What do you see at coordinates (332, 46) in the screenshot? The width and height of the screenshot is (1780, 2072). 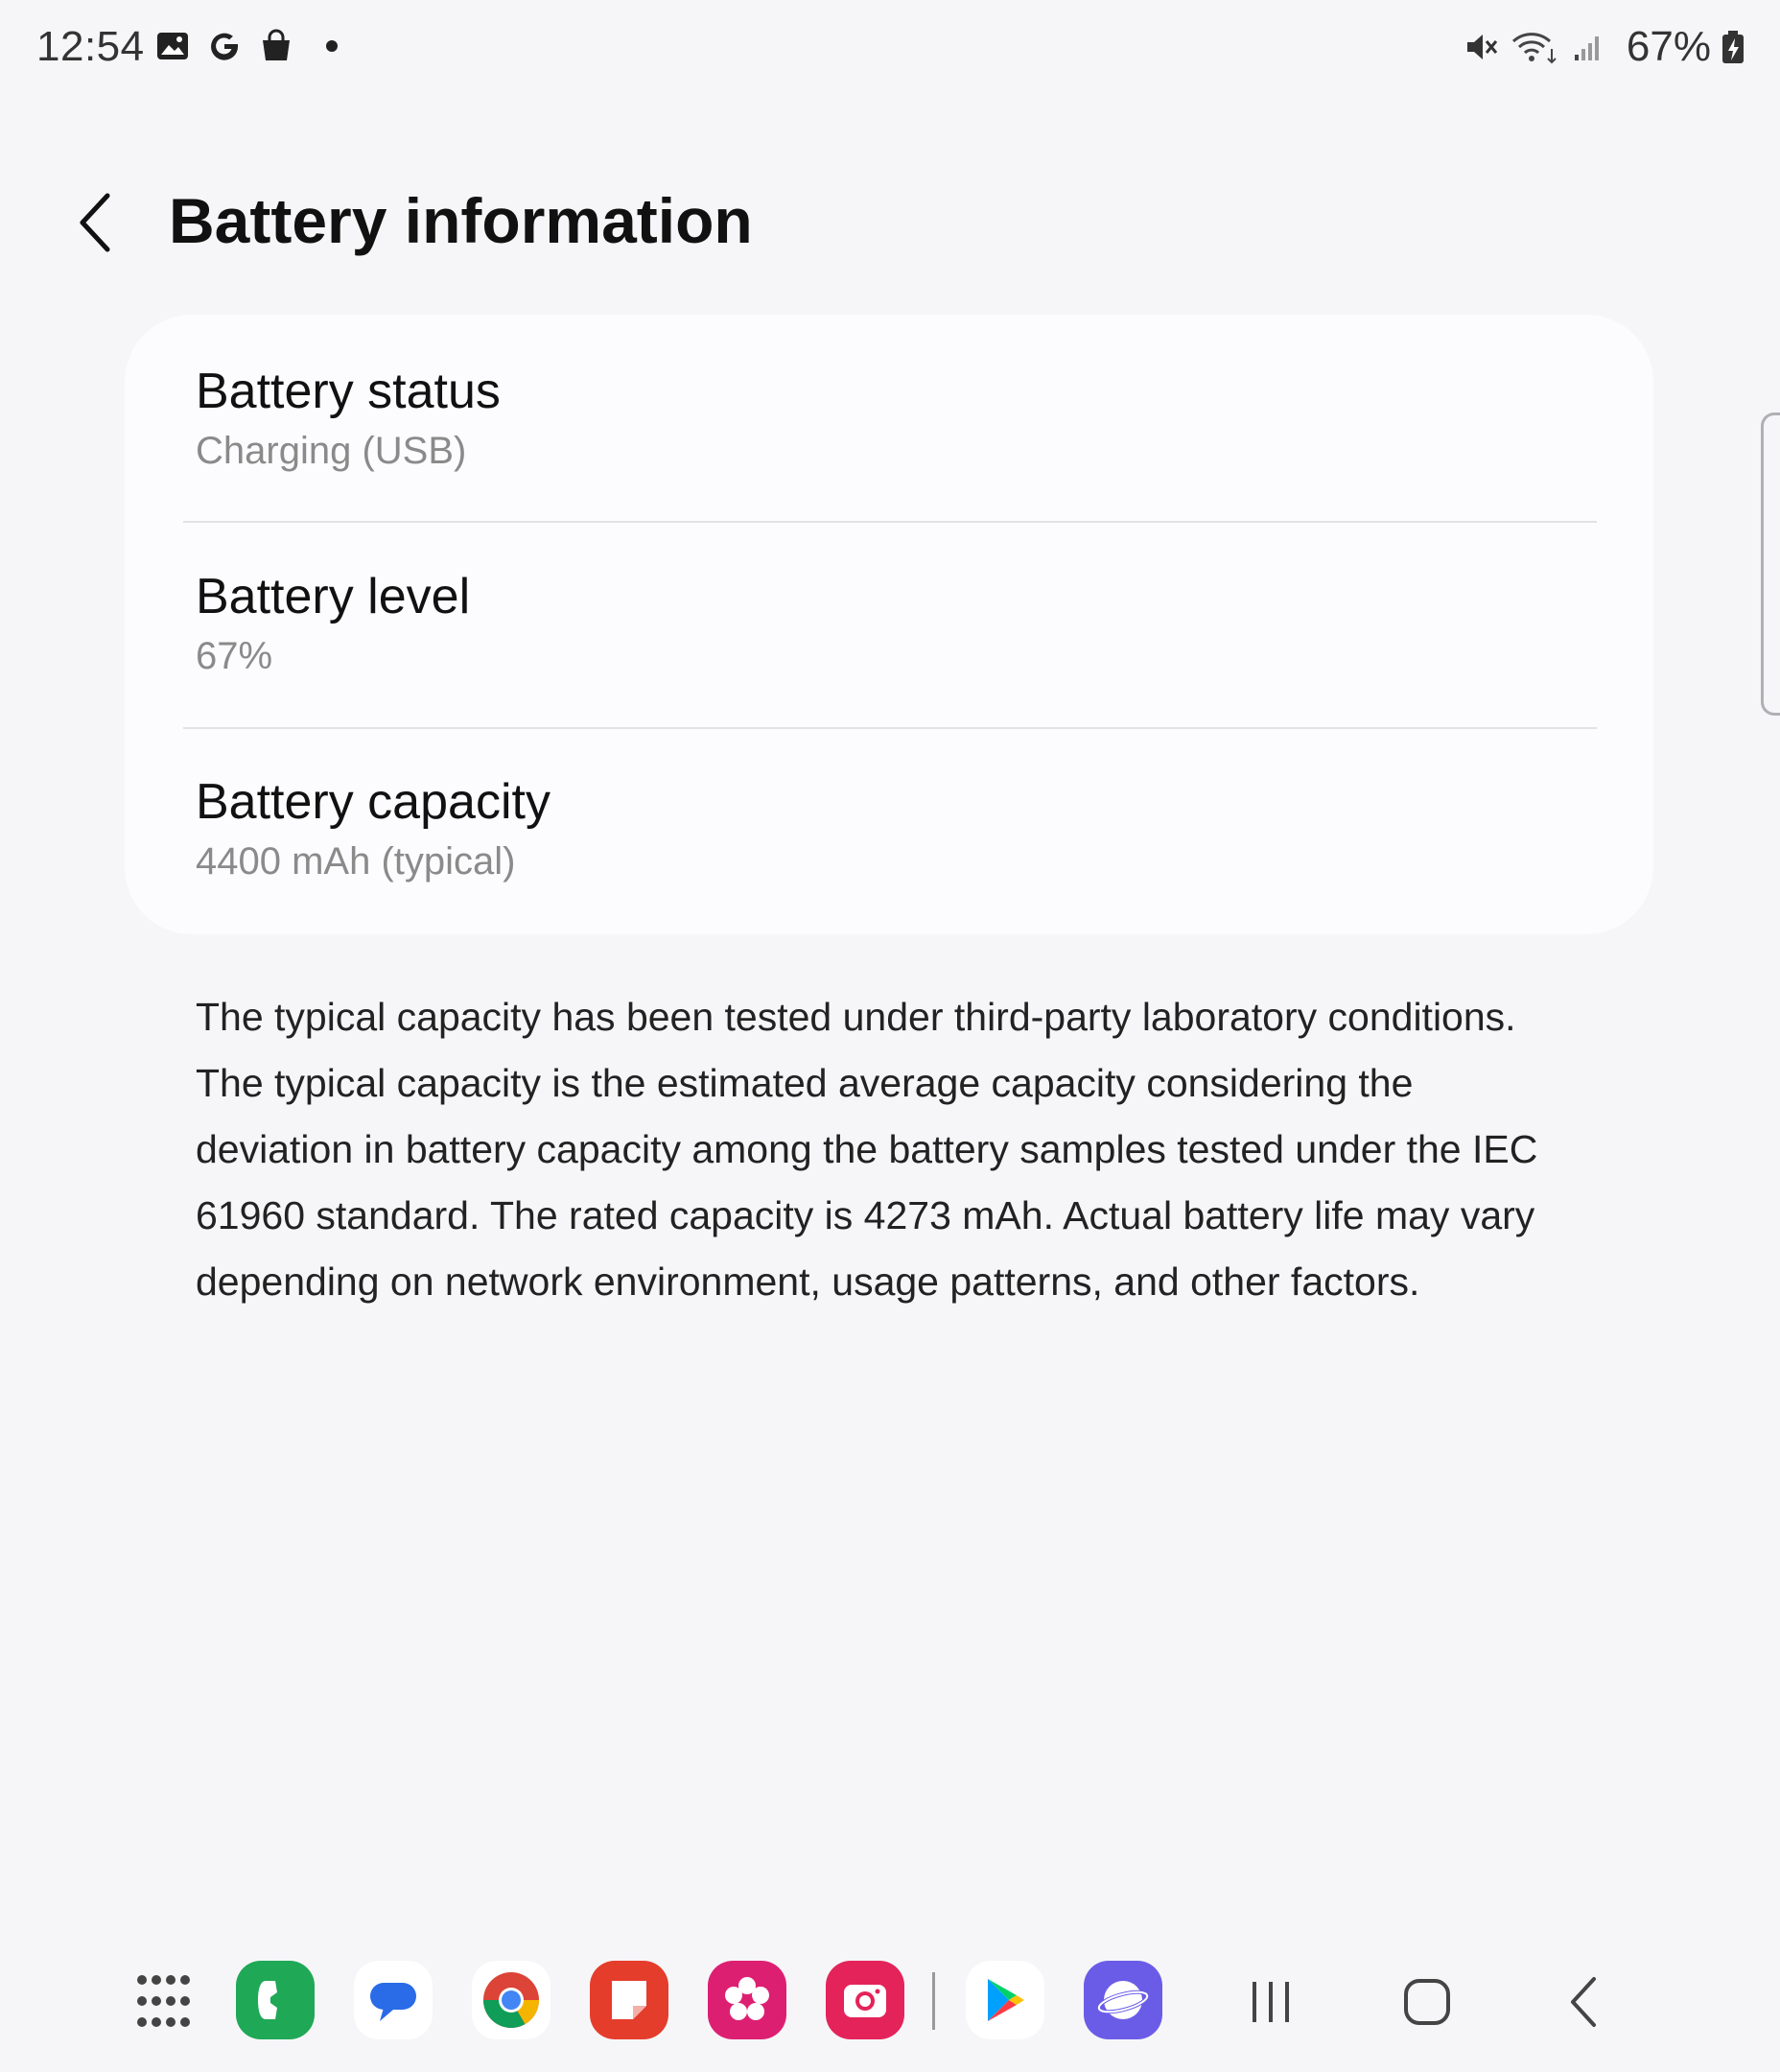 I see `notification-dot` at bounding box center [332, 46].